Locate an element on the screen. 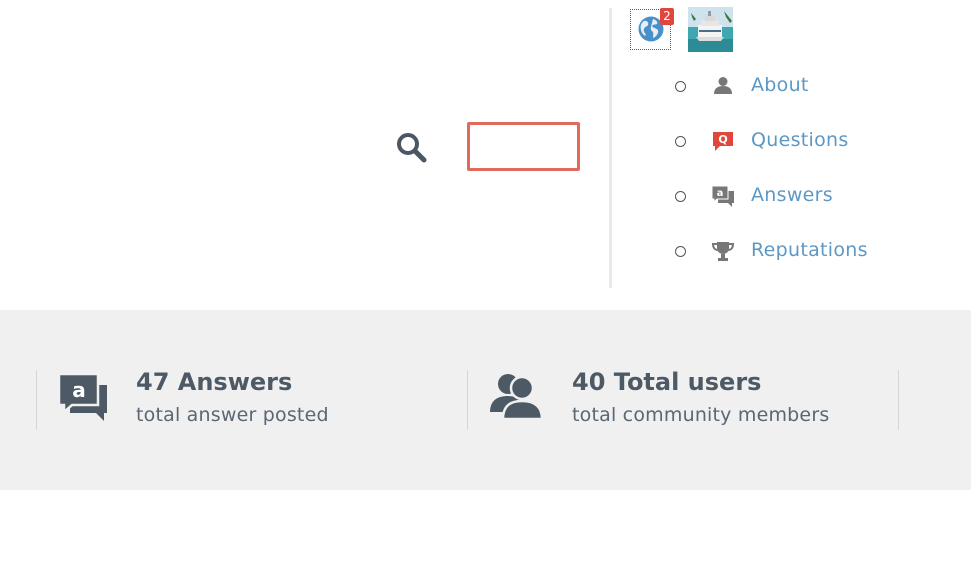 This screenshot has height=571, width=971. user-icon is located at coordinates (723, 86).